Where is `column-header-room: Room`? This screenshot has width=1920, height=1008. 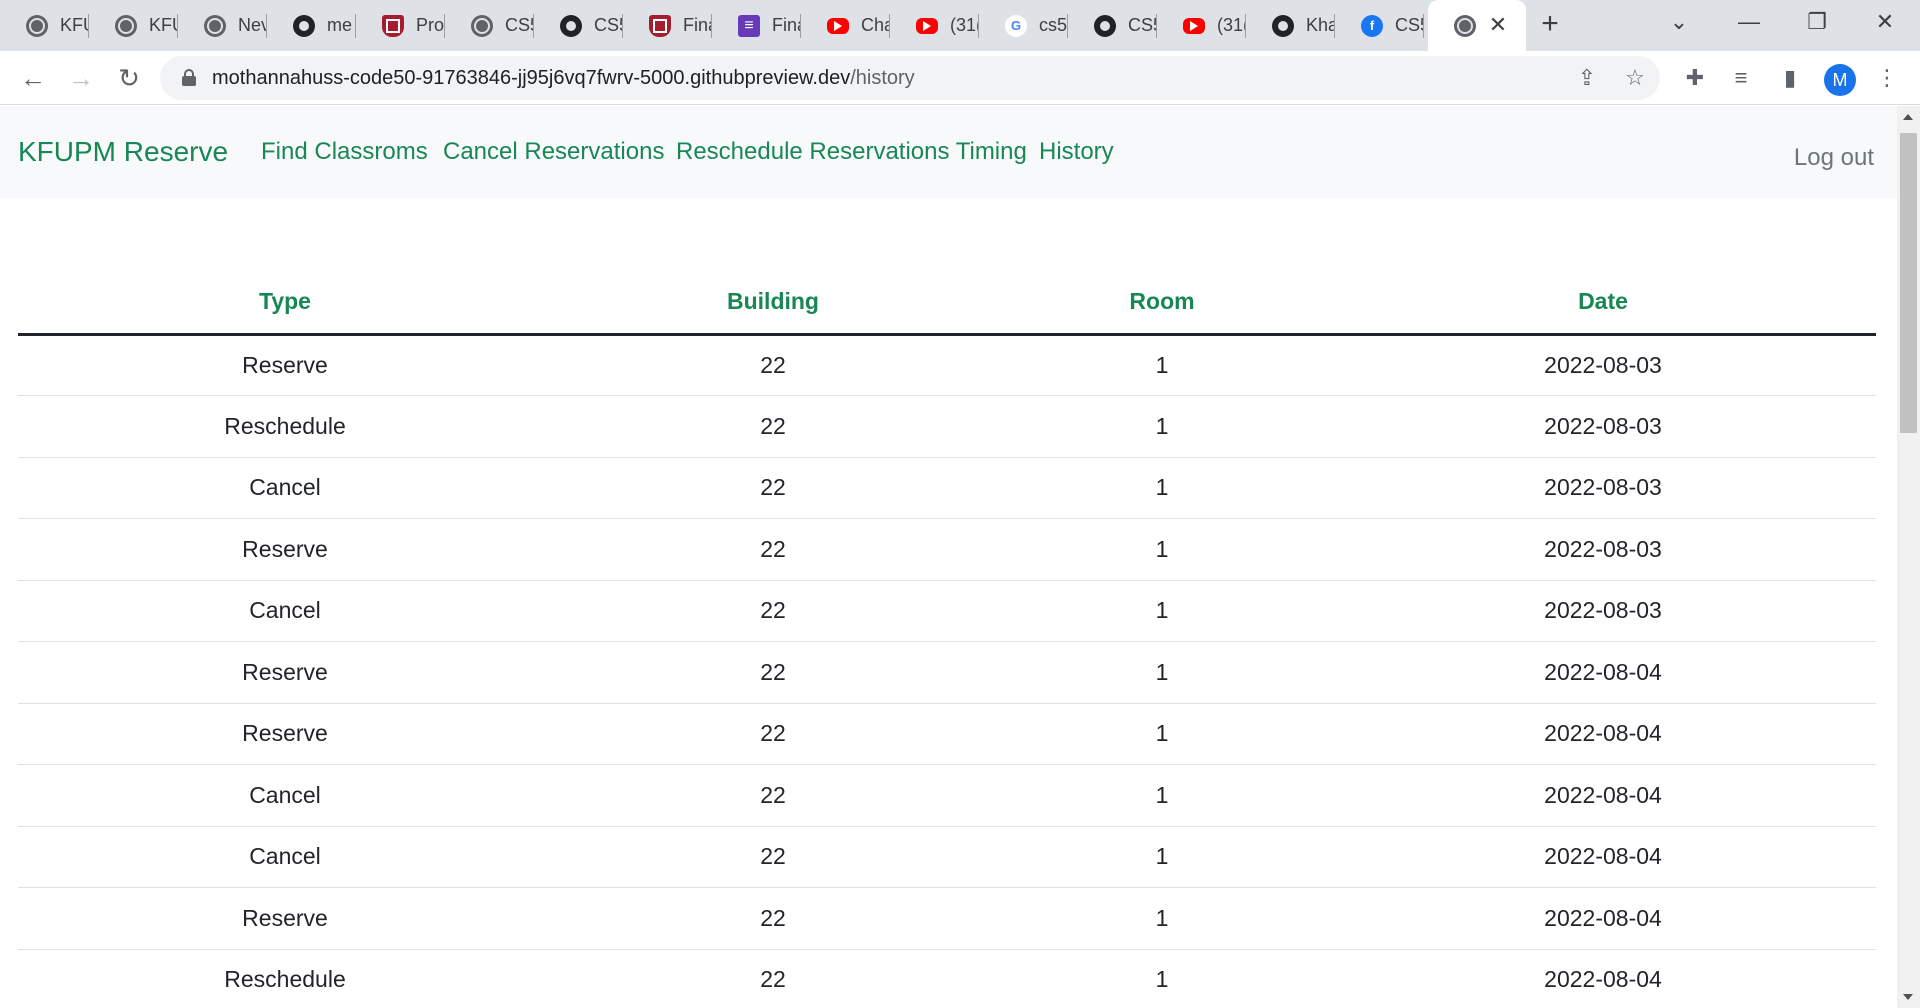
column-header-room: Room is located at coordinates (1162, 303).